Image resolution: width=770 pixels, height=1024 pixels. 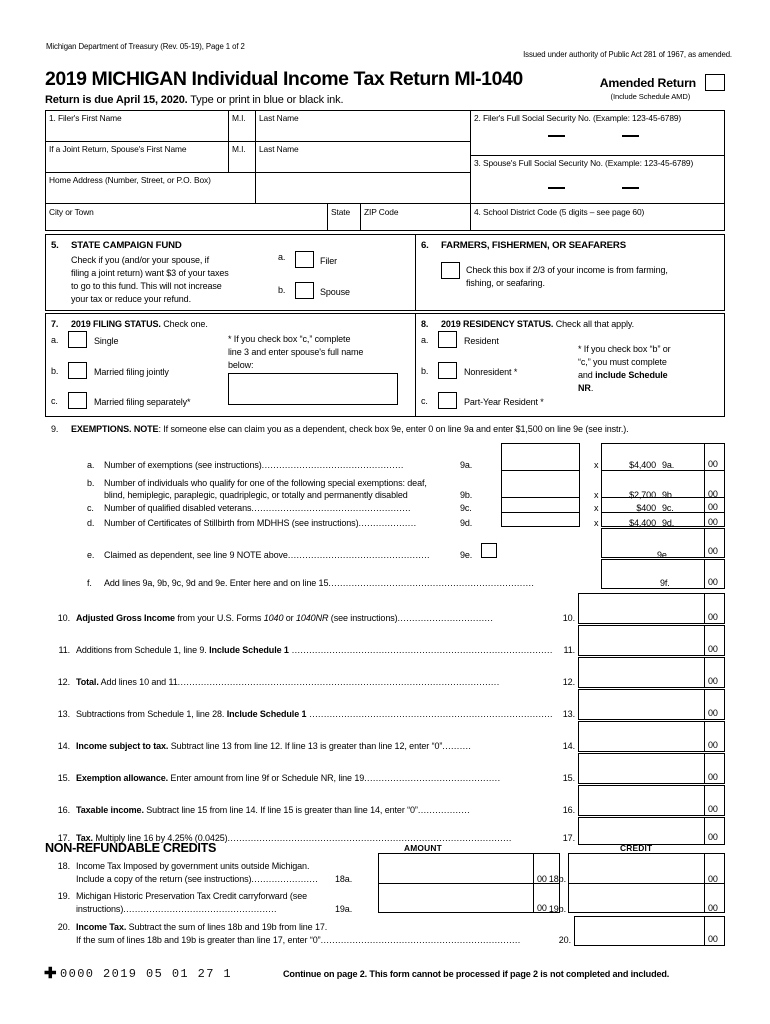 I want to click on nonrefundable-credits-heading: NON-REFUNDABLE CREDITS, so click(x=131, y=848).